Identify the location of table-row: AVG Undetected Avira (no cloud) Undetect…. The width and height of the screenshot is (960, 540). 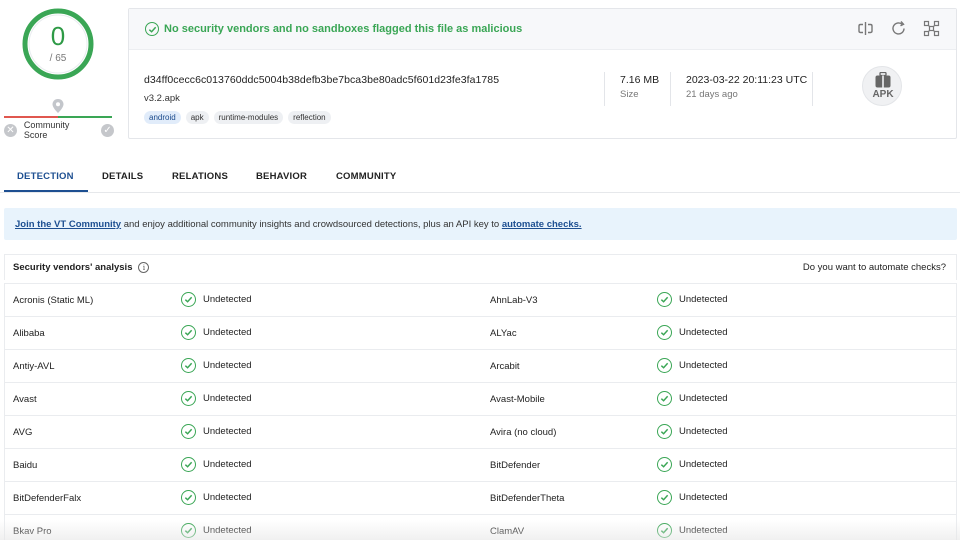
(480, 431).